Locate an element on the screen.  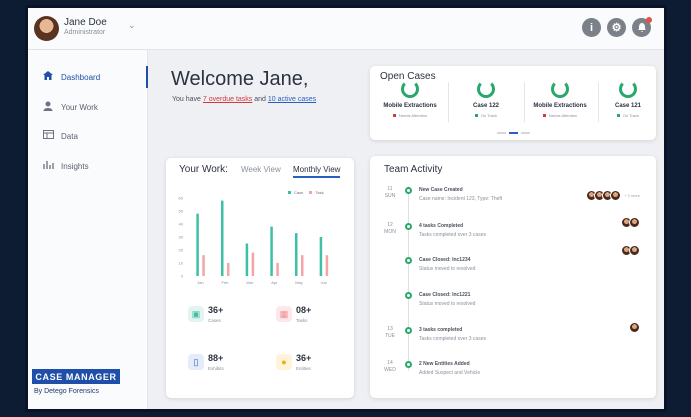
bar-case-may is located at coordinates (296, 254).